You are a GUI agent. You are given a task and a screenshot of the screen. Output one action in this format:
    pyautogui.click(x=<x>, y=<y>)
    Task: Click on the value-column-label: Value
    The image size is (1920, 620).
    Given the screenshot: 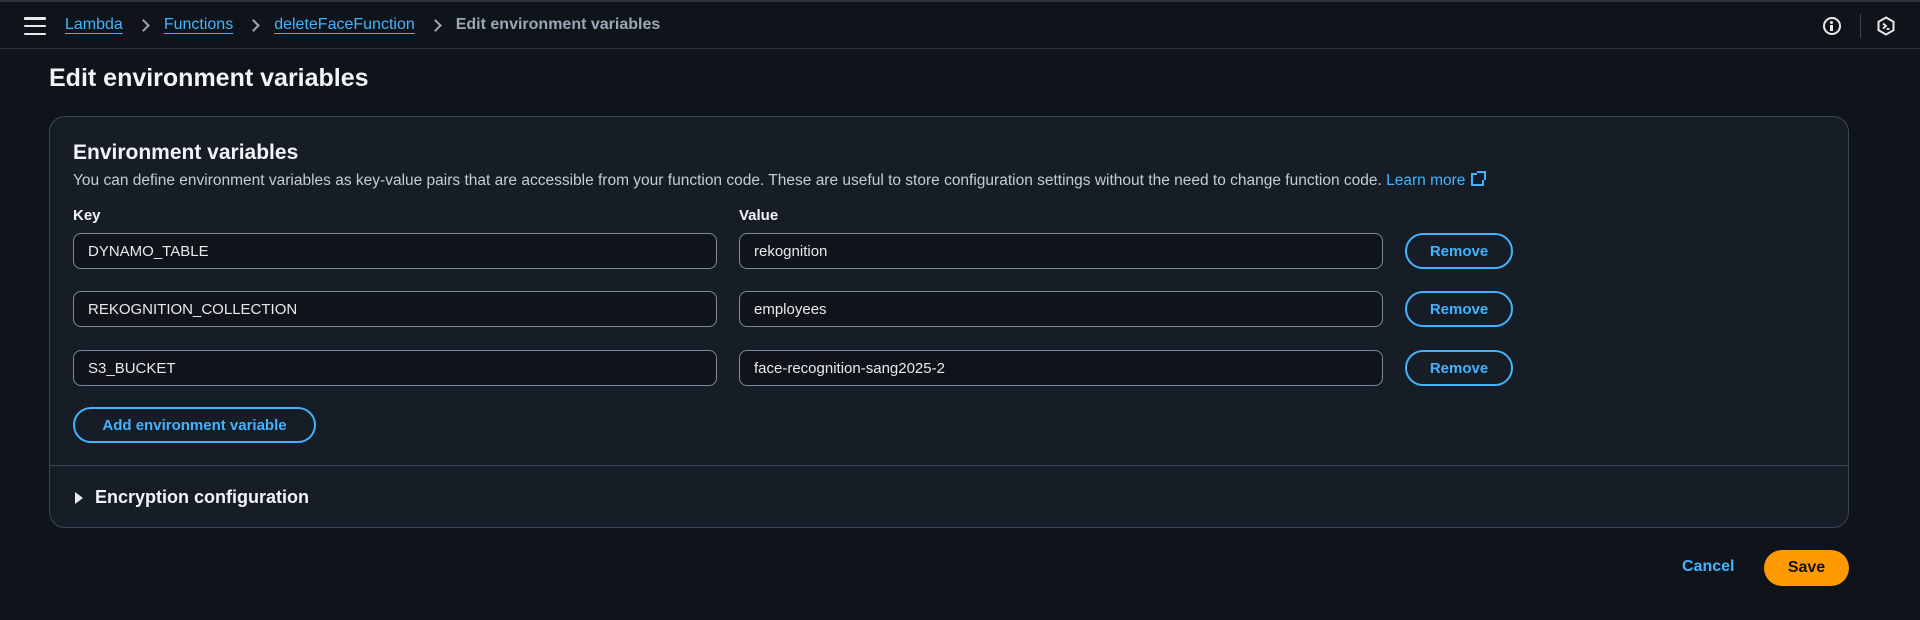 What is the action you would take?
    pyautogui.click(x=759, y=215)
    